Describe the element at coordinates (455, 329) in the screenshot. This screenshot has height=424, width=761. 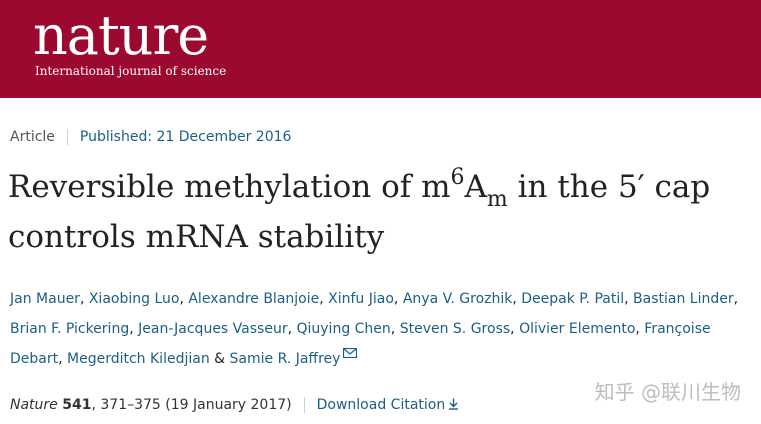
I see `author-link: Steven S. Gross` at that location.